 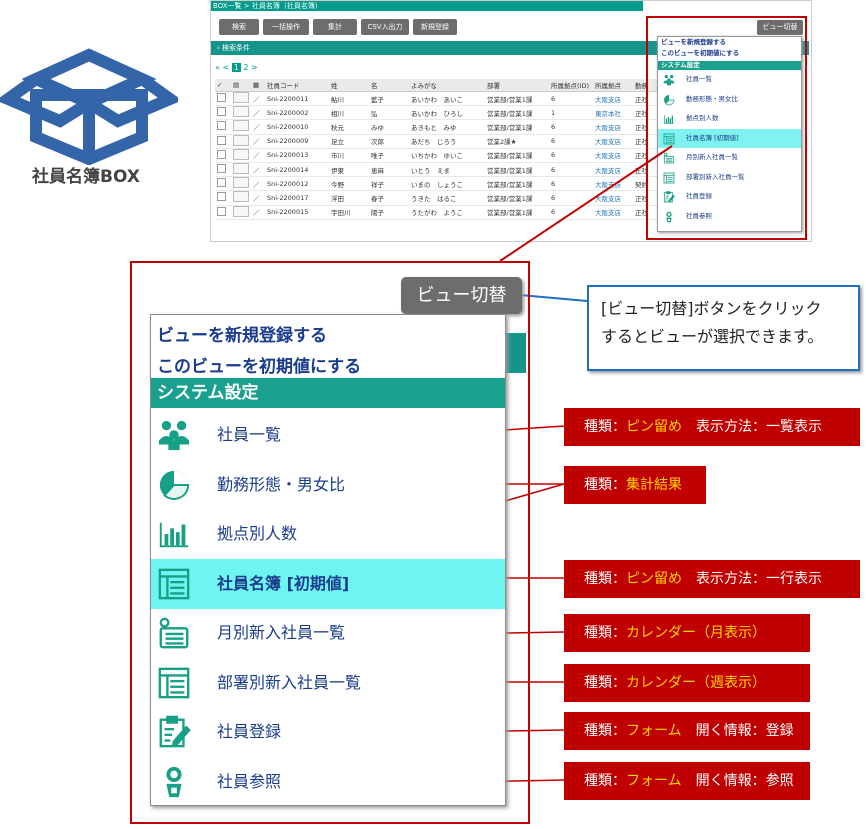 What do you see at coordinates (349, 155) in the screenshot?
I see `table-cell: 市川` at bounding box center [349, 155].